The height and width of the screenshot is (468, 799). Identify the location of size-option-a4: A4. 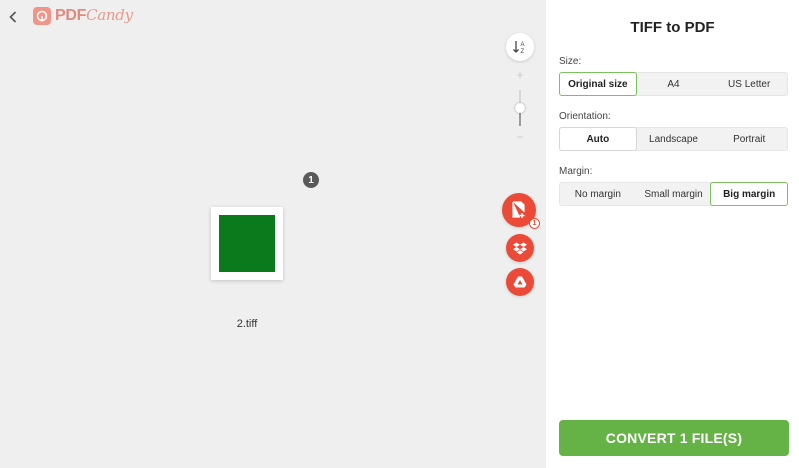
(674, 84).